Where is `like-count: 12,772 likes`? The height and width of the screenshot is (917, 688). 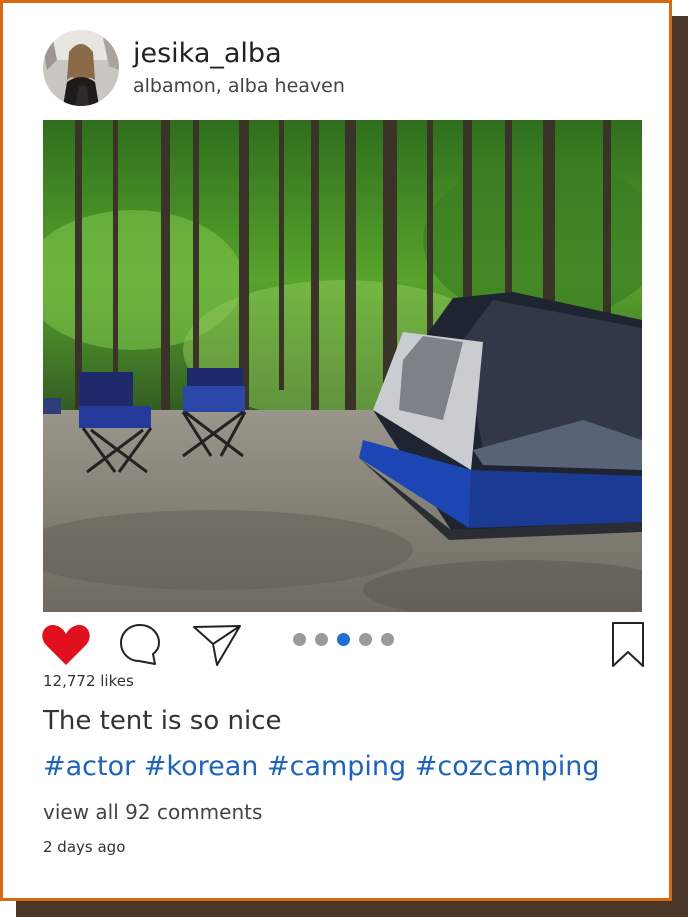 like-count: 12,772 likes is located at coordinates (88, 681).